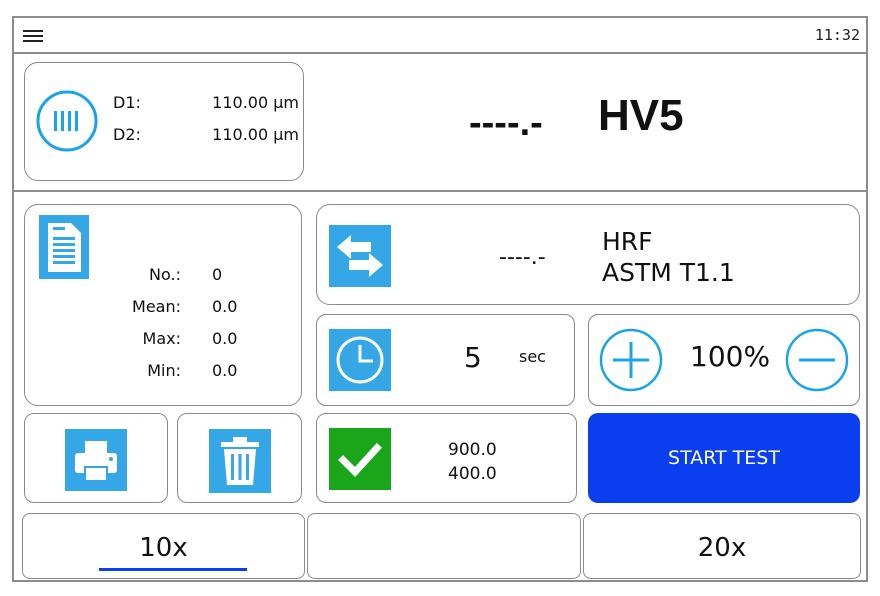 The image size is (880, 596). Describe the element at coordinates (164, 121) in the screenshot. I see `measurement-panel: D1: 110.00 µm D2: 110.00 µm` at that location.